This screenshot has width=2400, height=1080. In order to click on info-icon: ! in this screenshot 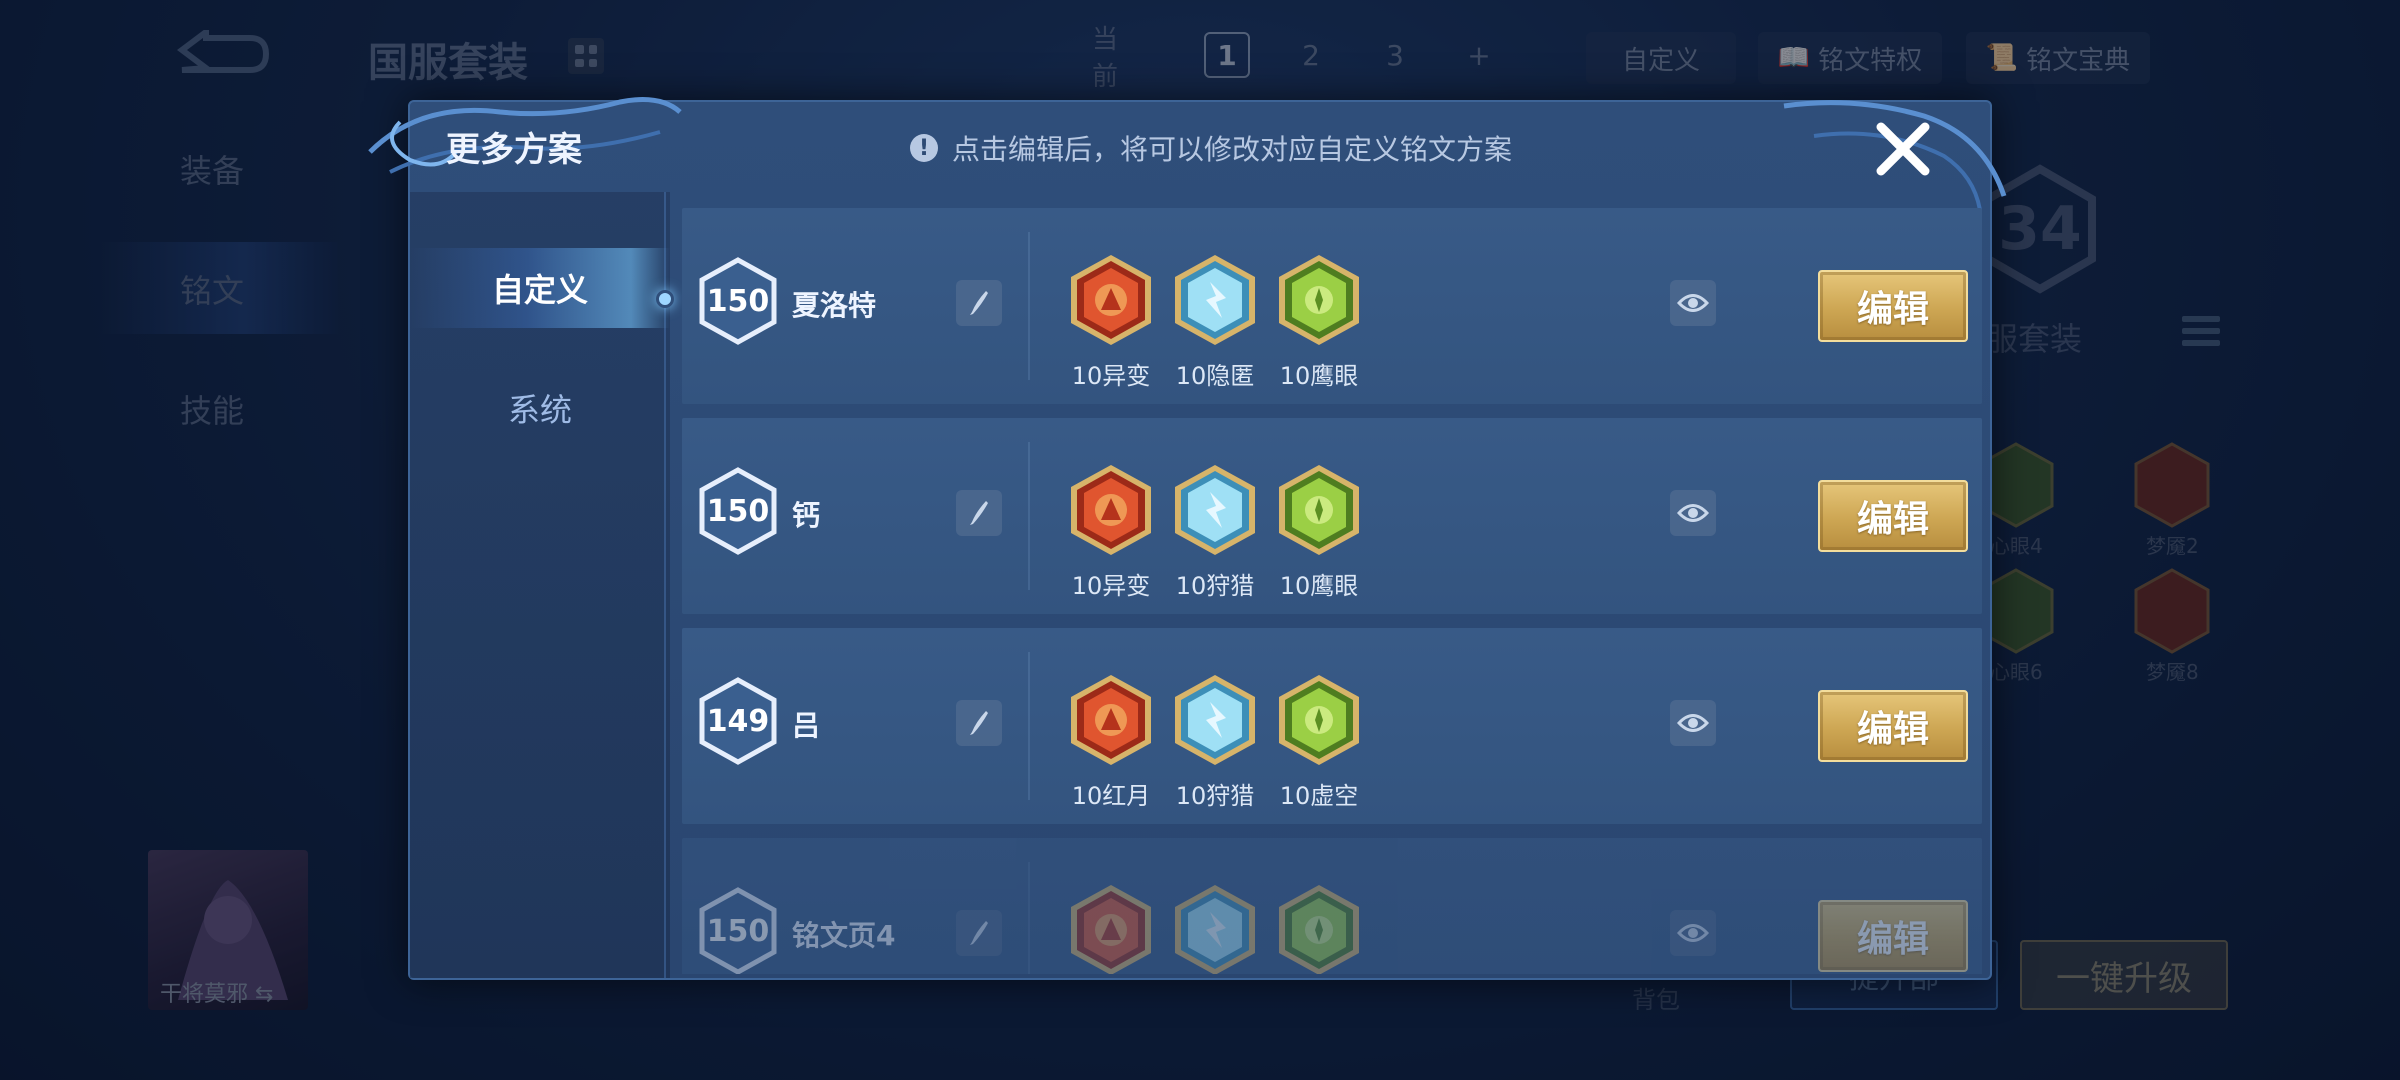, I will do `click(924, 148)`.